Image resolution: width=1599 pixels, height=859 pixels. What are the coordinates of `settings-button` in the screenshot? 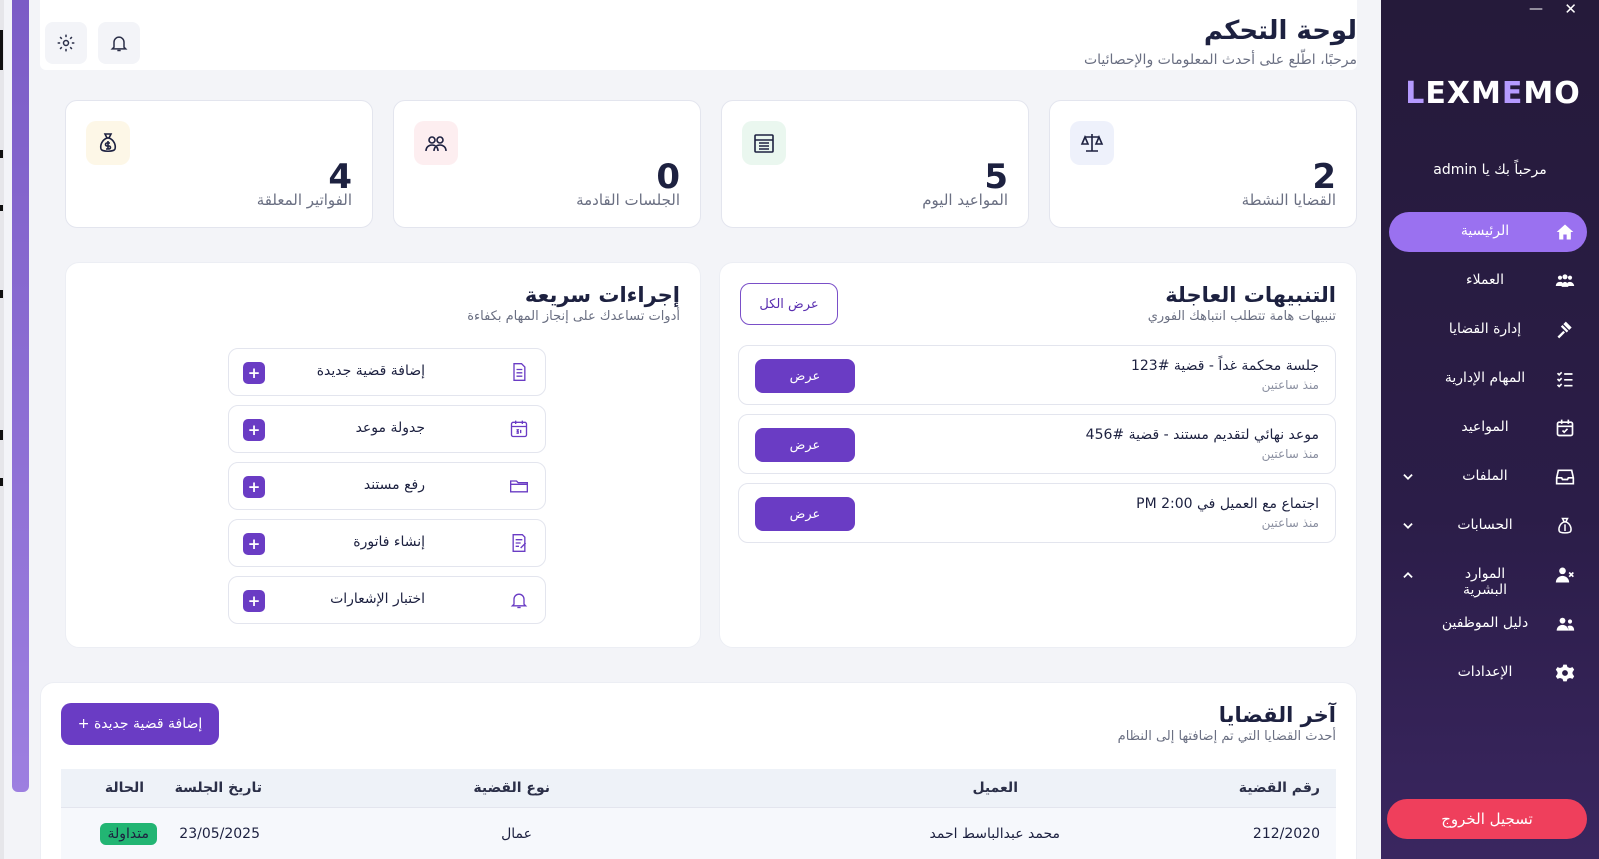 It's located at (66, 43).